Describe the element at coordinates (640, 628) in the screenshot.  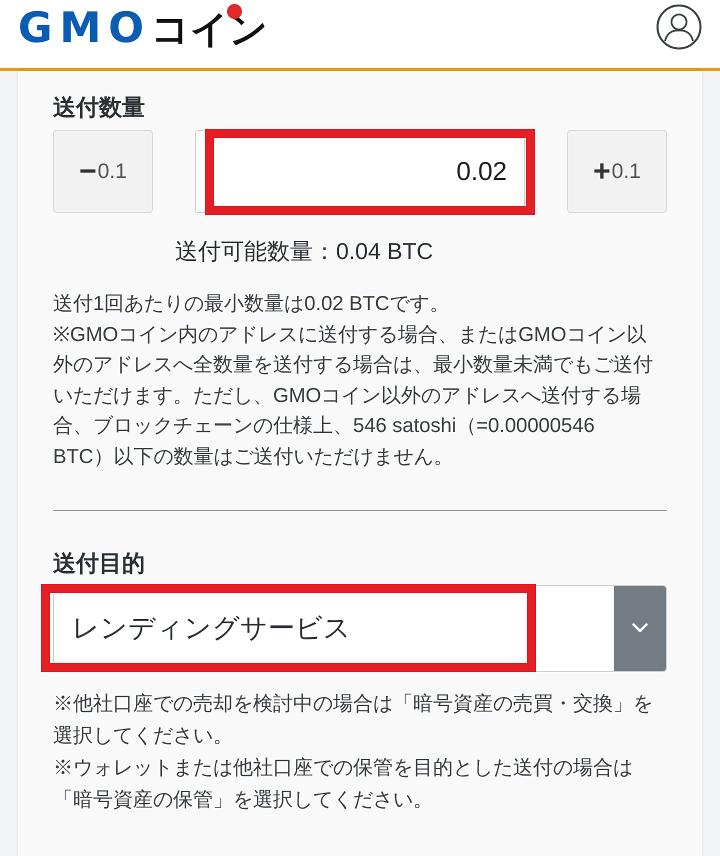
I see `chevron-down-icon` at that location.